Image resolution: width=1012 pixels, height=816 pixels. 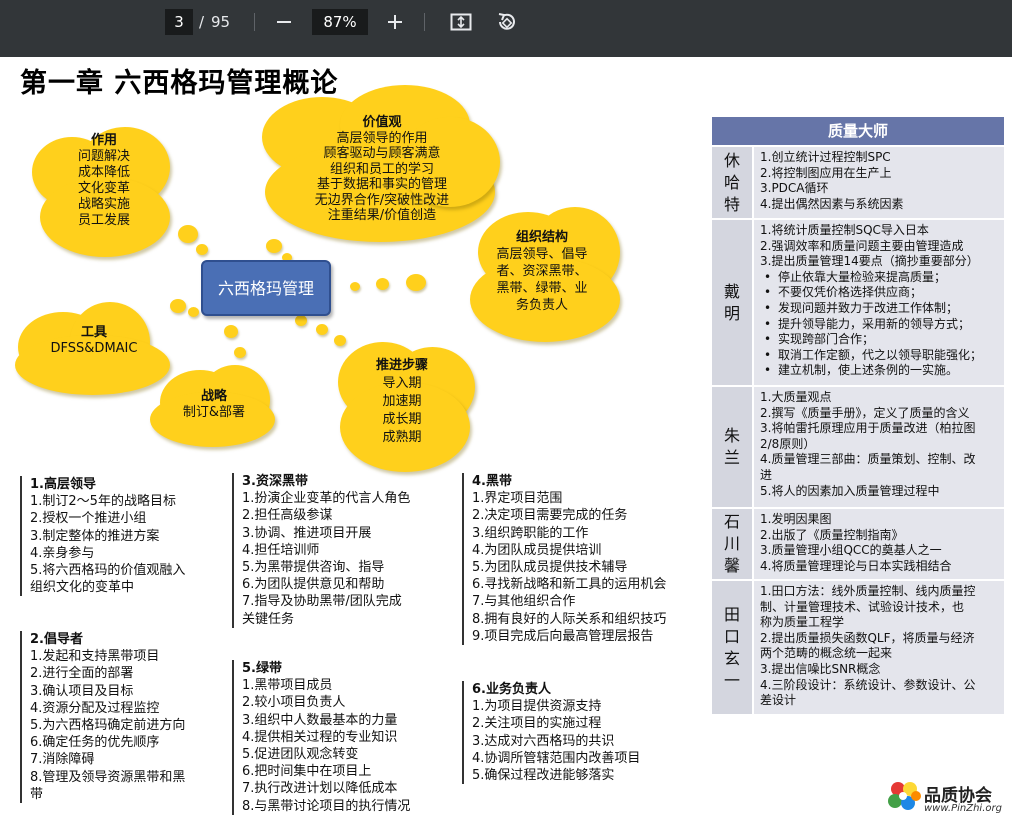 I want to click on cloud-line: 顾客驱动与顾客满意, so click(x=382, y=153).